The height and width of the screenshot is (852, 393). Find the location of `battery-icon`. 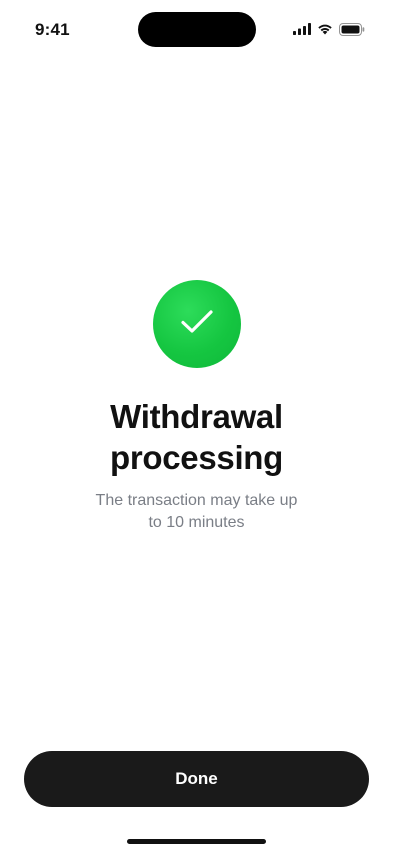

battery-icon is located at coordinates (352, 29).